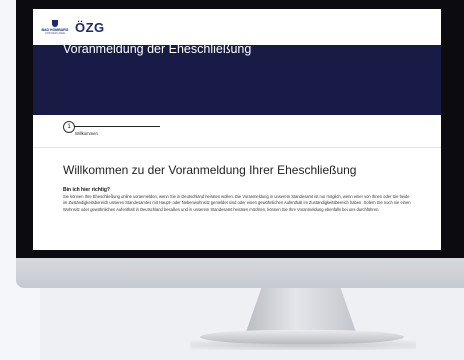 The image size is (464, 360). I want to click on city-logo: BAD HOMBURG VOR DER HÖHE, so click(55, 27).